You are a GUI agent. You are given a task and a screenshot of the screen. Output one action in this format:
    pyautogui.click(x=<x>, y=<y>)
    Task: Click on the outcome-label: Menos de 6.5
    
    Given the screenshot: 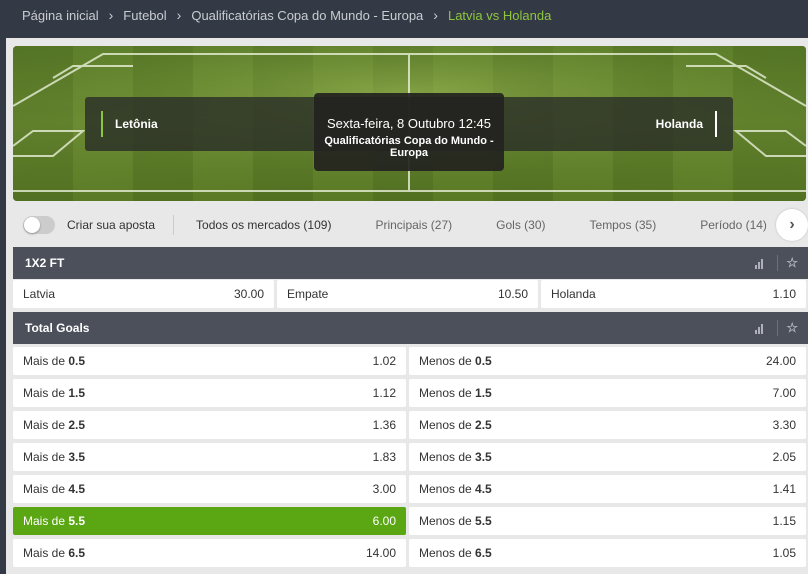 What is the action you would take?
    pyautogui.click(x=455, y=553)
    